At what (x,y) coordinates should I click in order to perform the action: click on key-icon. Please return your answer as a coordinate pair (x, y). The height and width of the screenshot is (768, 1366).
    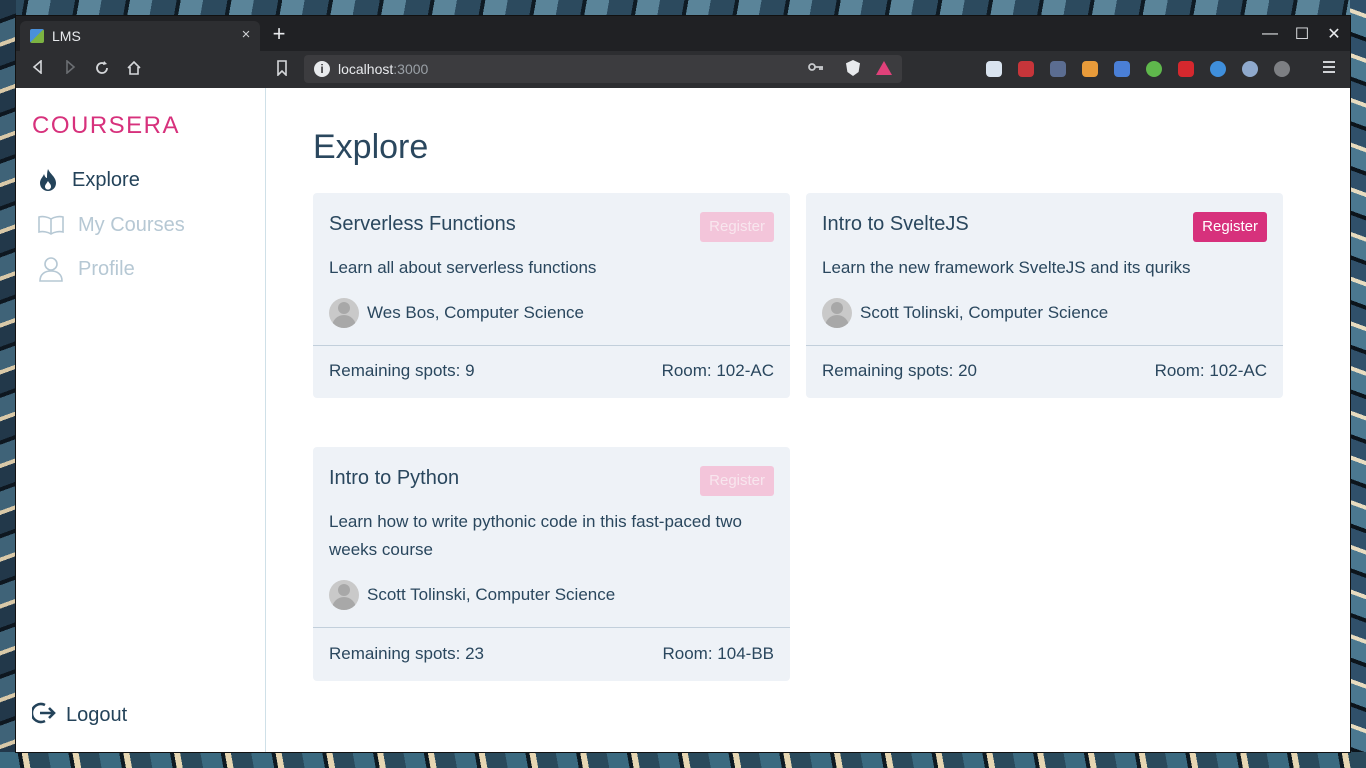
    Looking at the image, I should click on (816, 68).